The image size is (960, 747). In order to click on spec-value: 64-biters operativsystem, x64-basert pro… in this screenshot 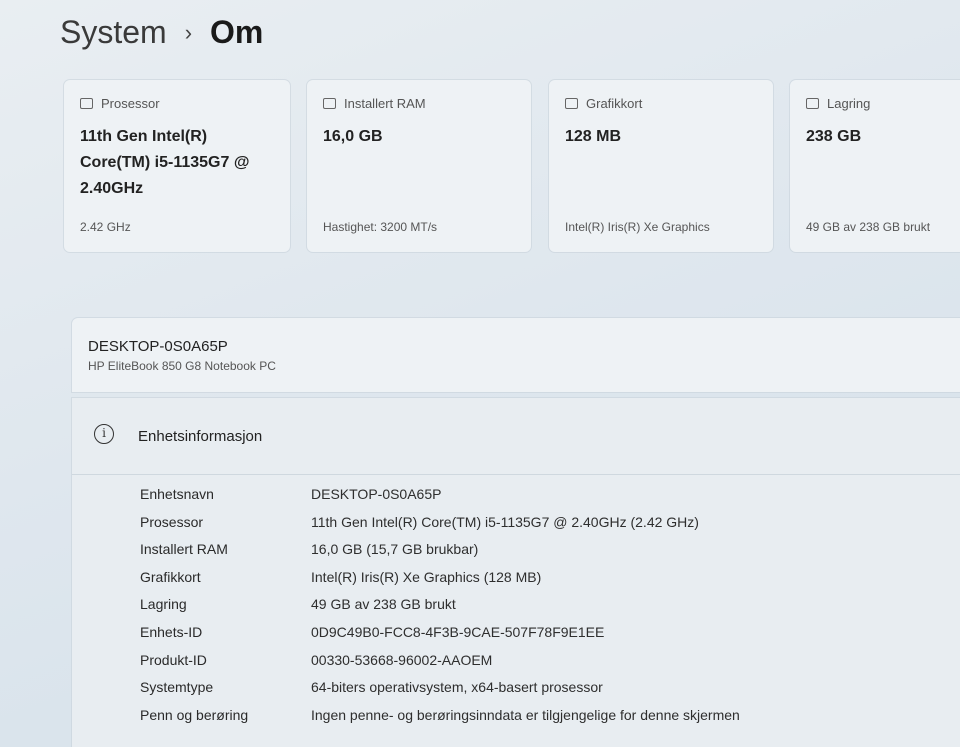, I will do `click(457, 687)`.